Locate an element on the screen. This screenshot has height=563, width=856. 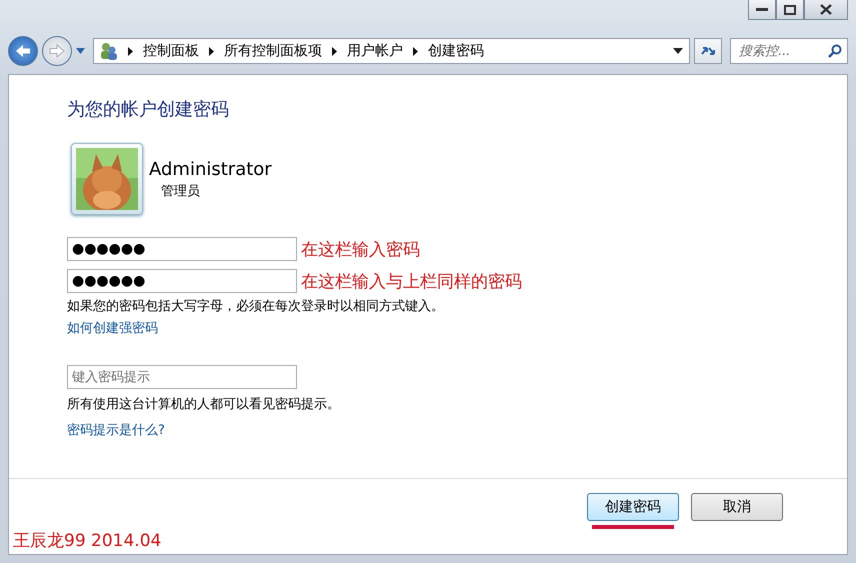
close-icon is located at coordinates (826, 9).